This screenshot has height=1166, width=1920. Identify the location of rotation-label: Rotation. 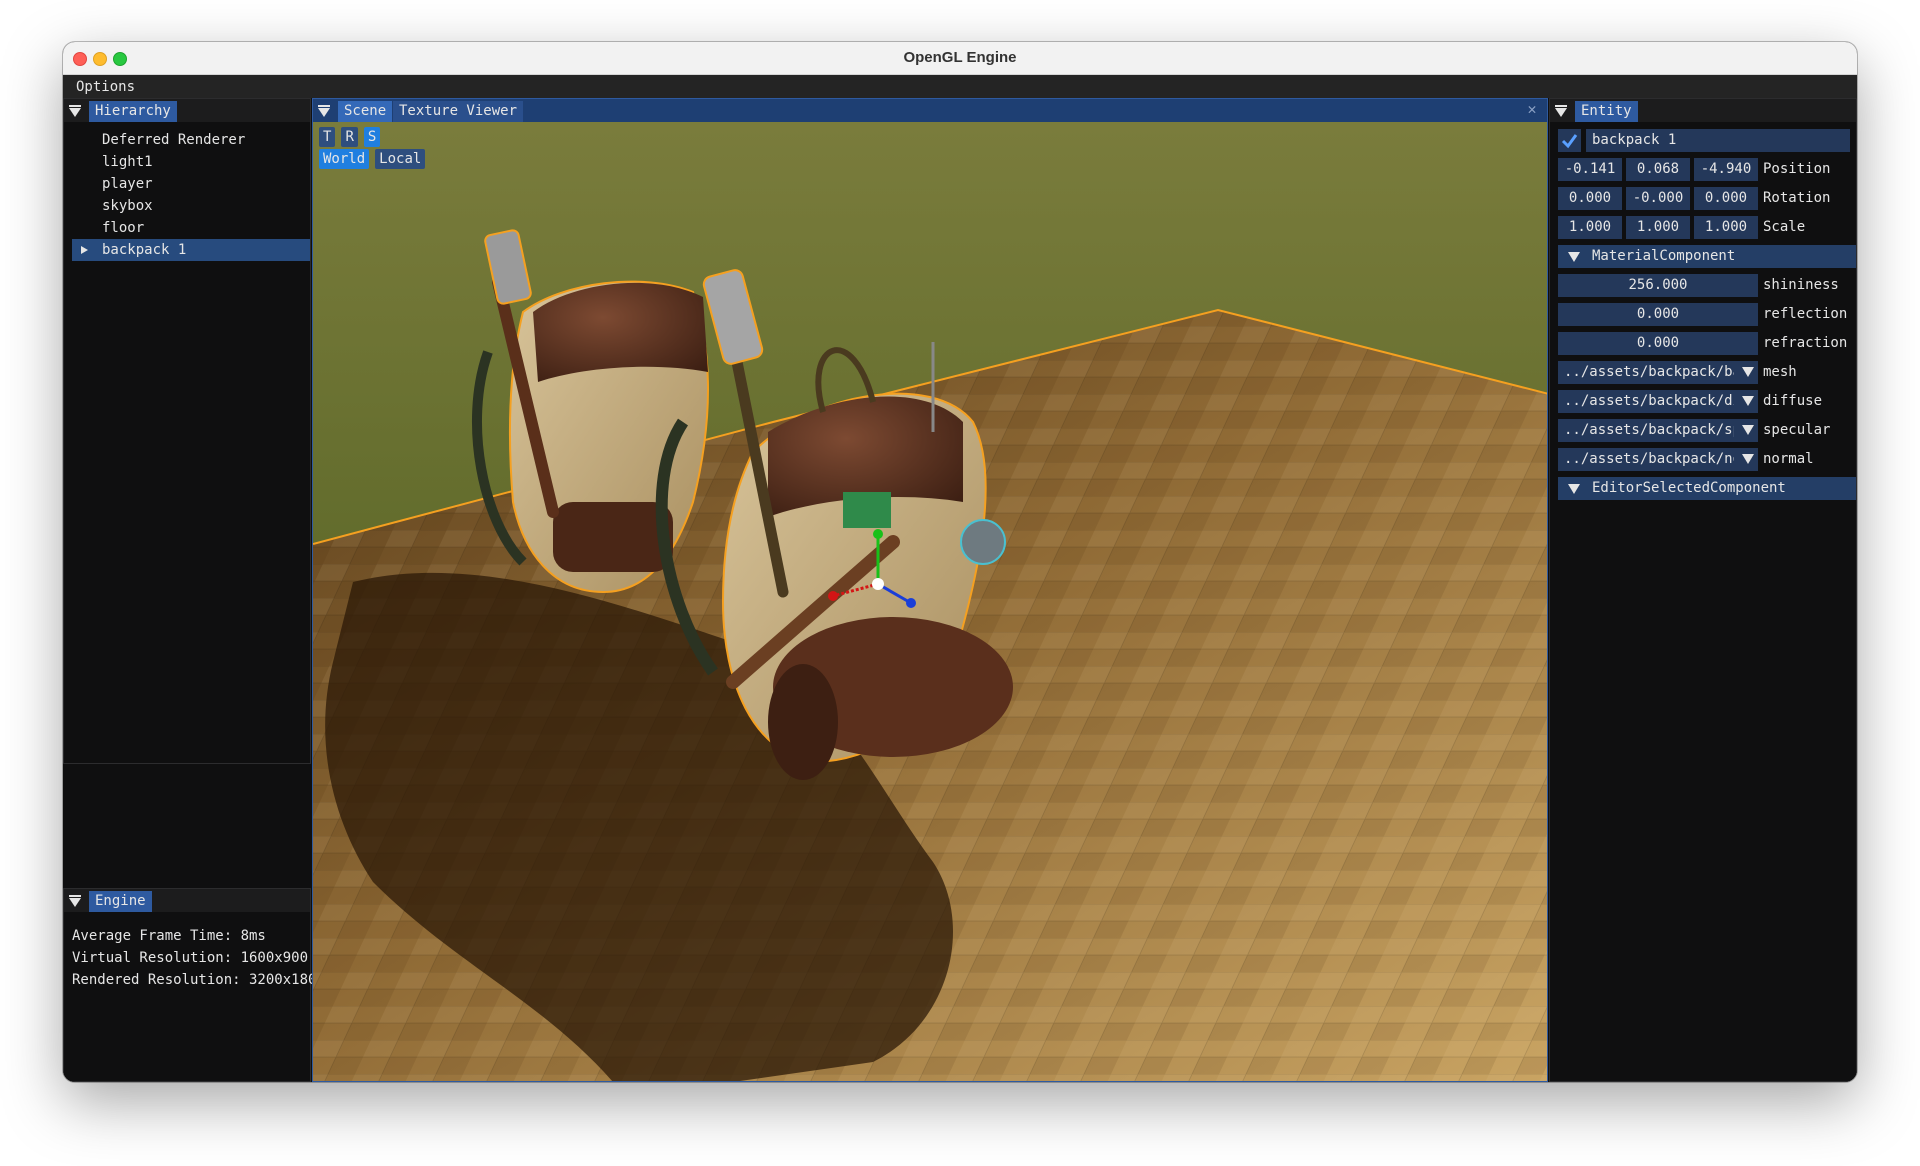
(1797, 198).